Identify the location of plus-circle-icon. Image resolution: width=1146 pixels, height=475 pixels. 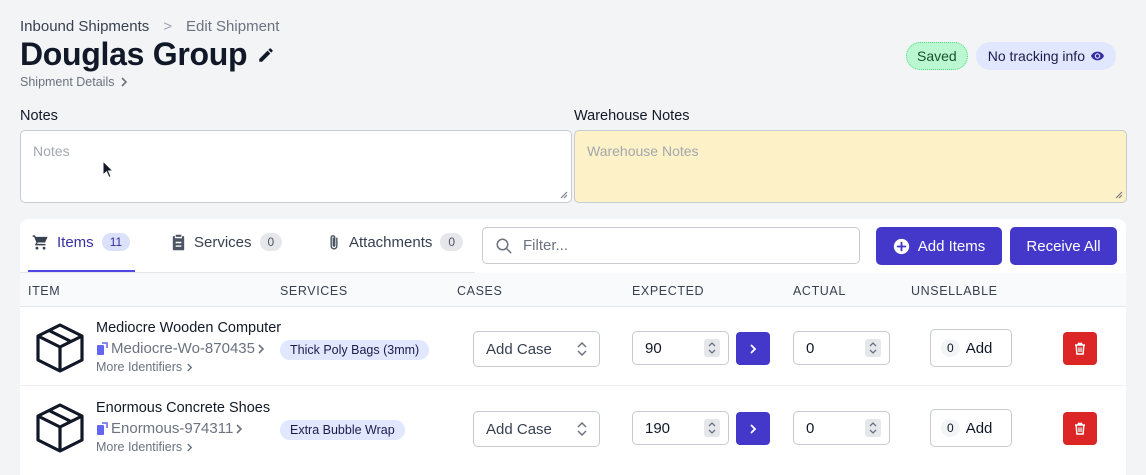
(901, 246).